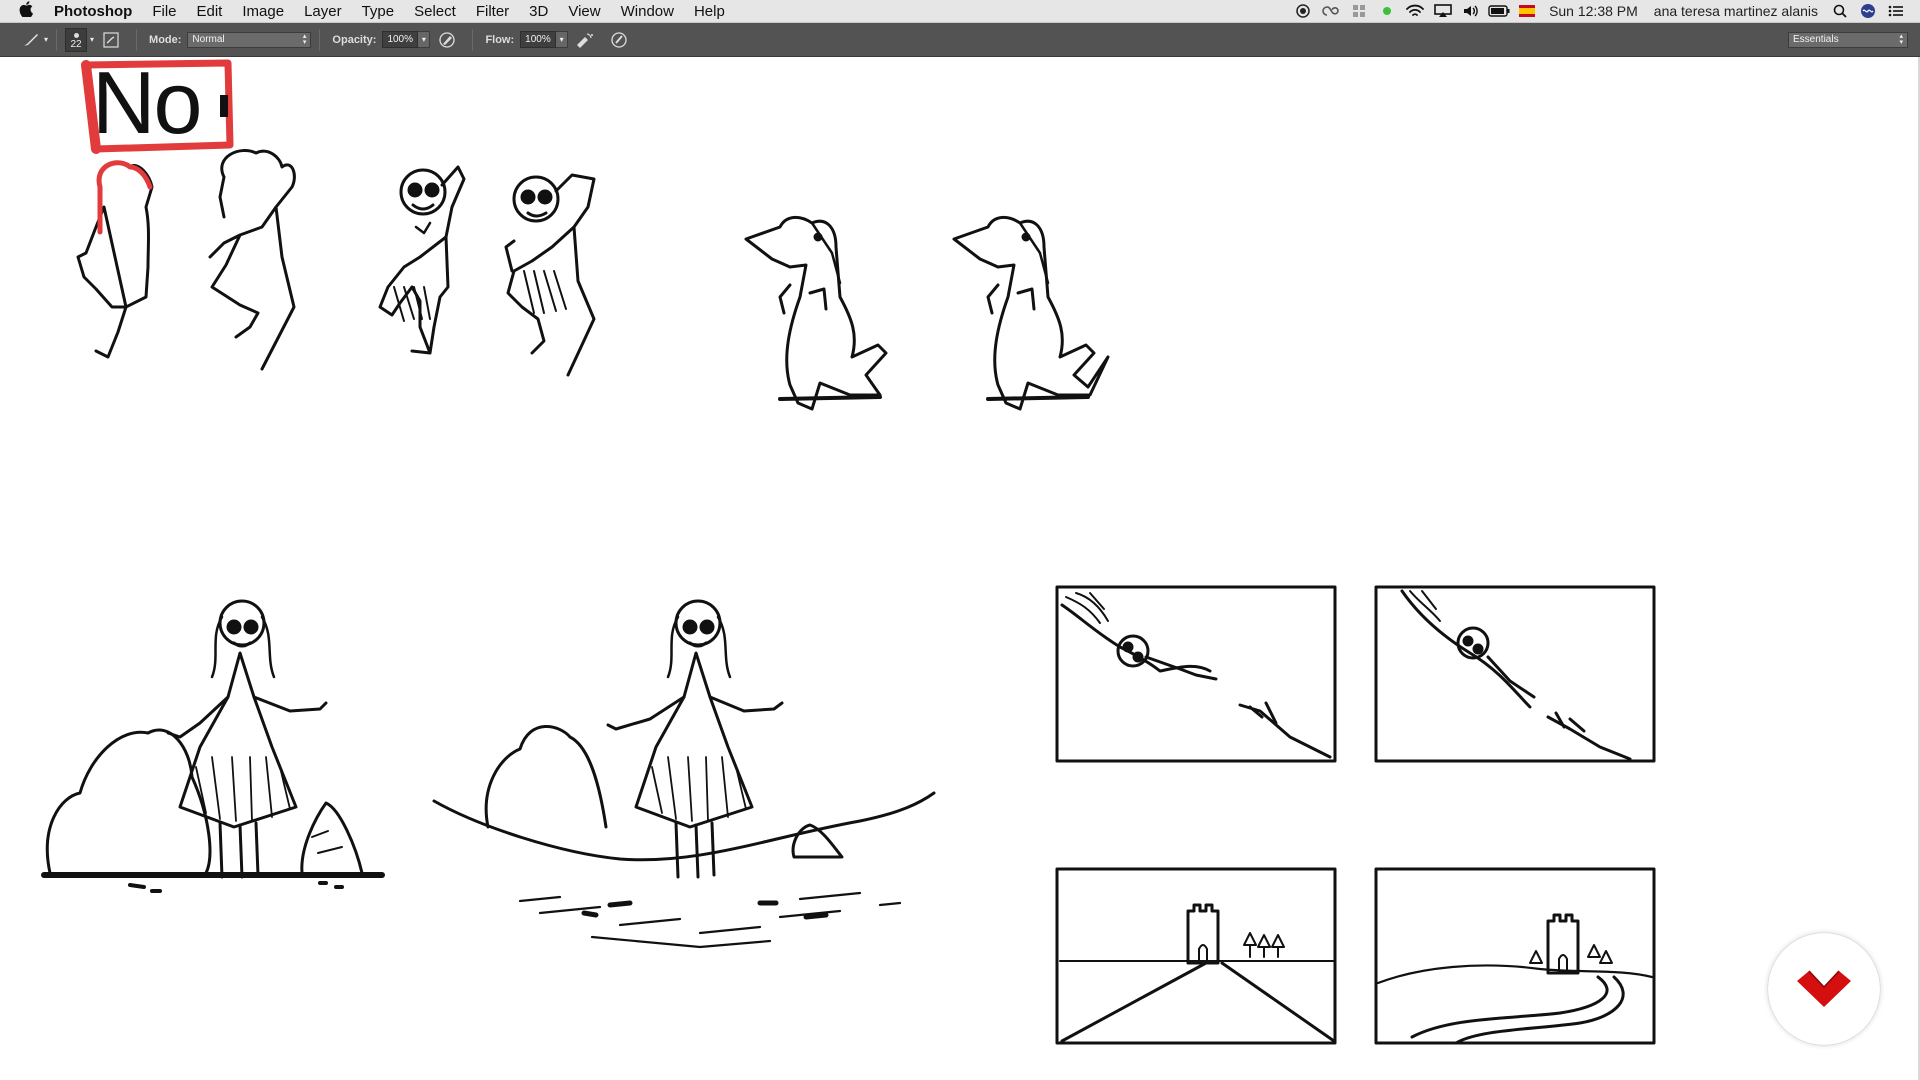 This screenshot has height=1080, width=1920. What do you see at coordinates (97, 11) in the screenshot?
I see `app-menu-photoshop: Photoshop` at bounding box center [97, 11].